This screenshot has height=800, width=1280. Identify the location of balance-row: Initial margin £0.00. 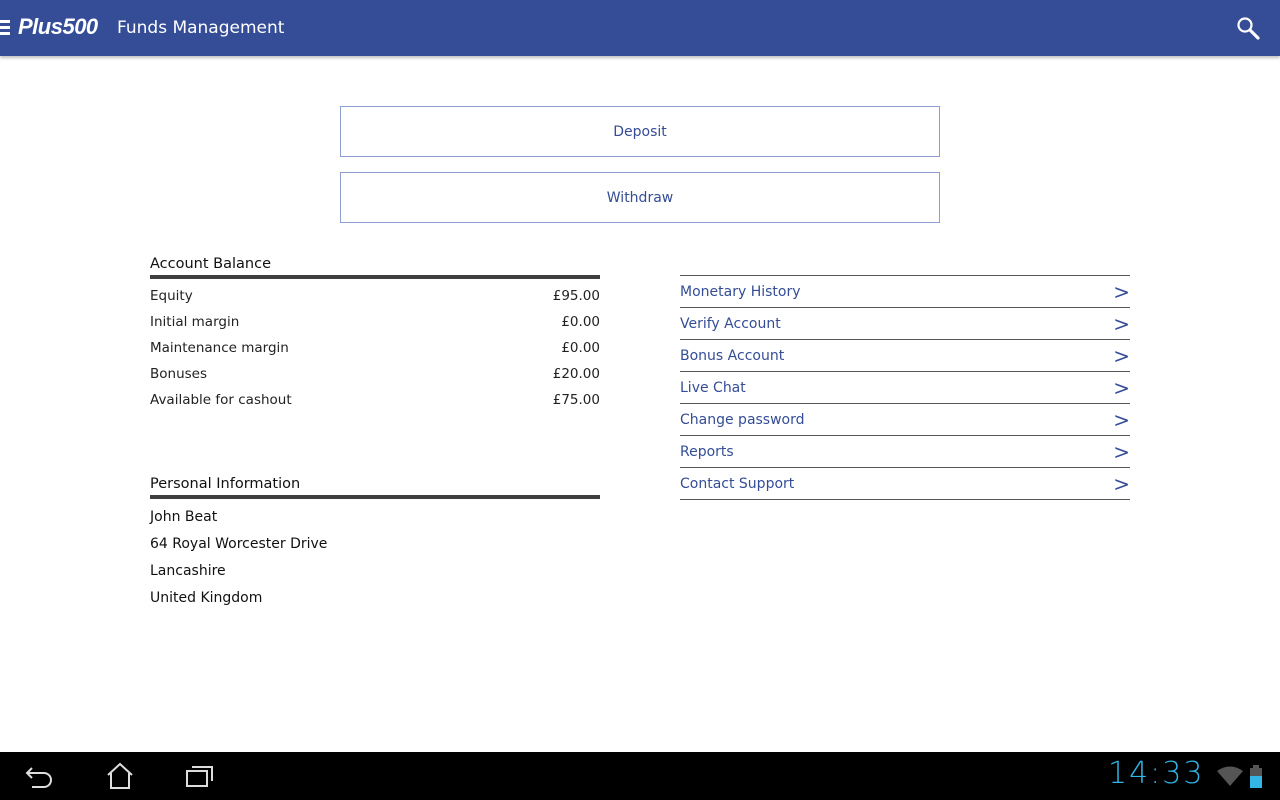
(375, 322).